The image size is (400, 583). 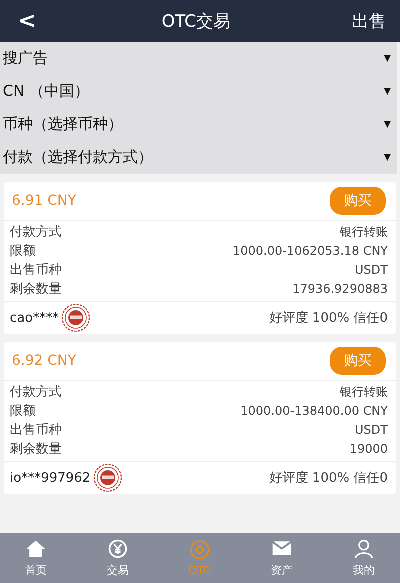 What do you see at coordinates (44, 361) in the screenshot?
I see `price-text: 6.92 CNY` at bounding box center [44, 361].